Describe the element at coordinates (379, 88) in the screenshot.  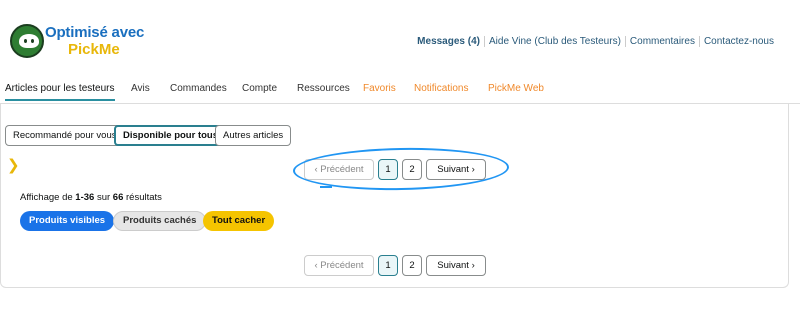
I see `nav-favoris: Favoris` at that location.